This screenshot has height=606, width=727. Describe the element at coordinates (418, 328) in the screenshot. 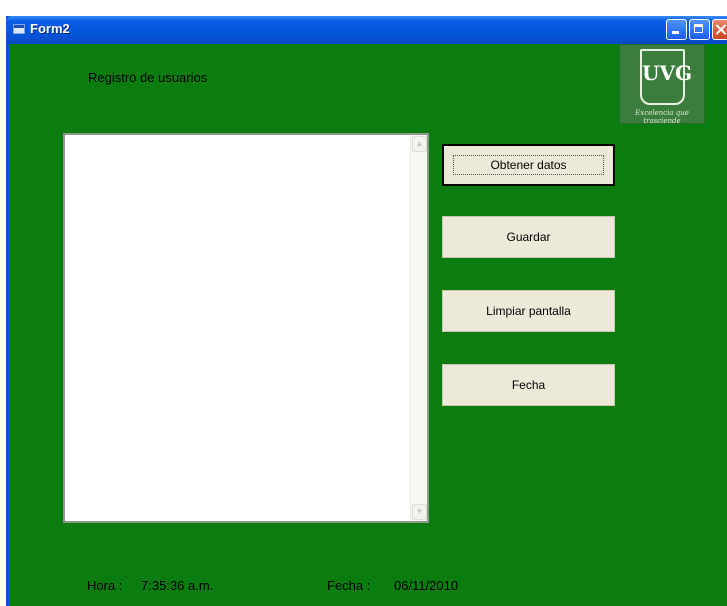

I see `vertical-scrollbar: ▲ ▼` at that location.